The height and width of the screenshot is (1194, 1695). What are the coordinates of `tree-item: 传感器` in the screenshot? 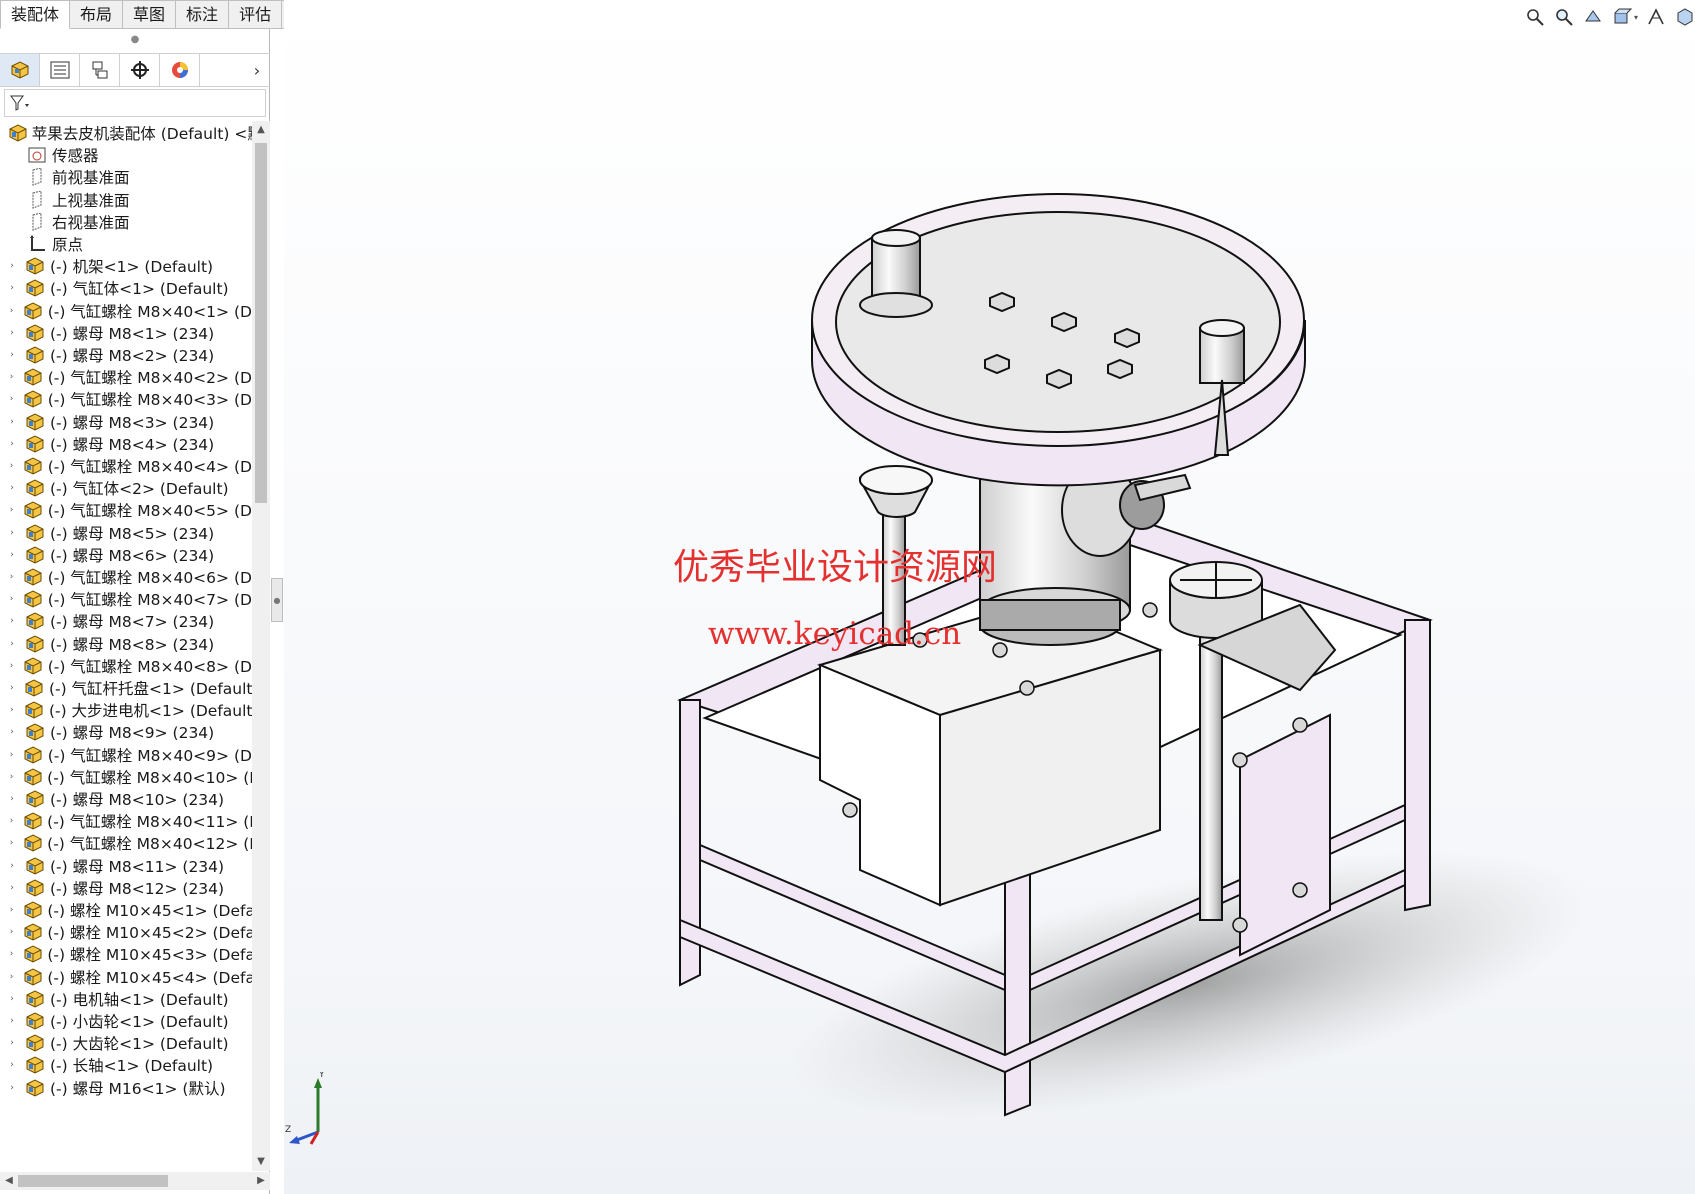 It's located at (126, 155).